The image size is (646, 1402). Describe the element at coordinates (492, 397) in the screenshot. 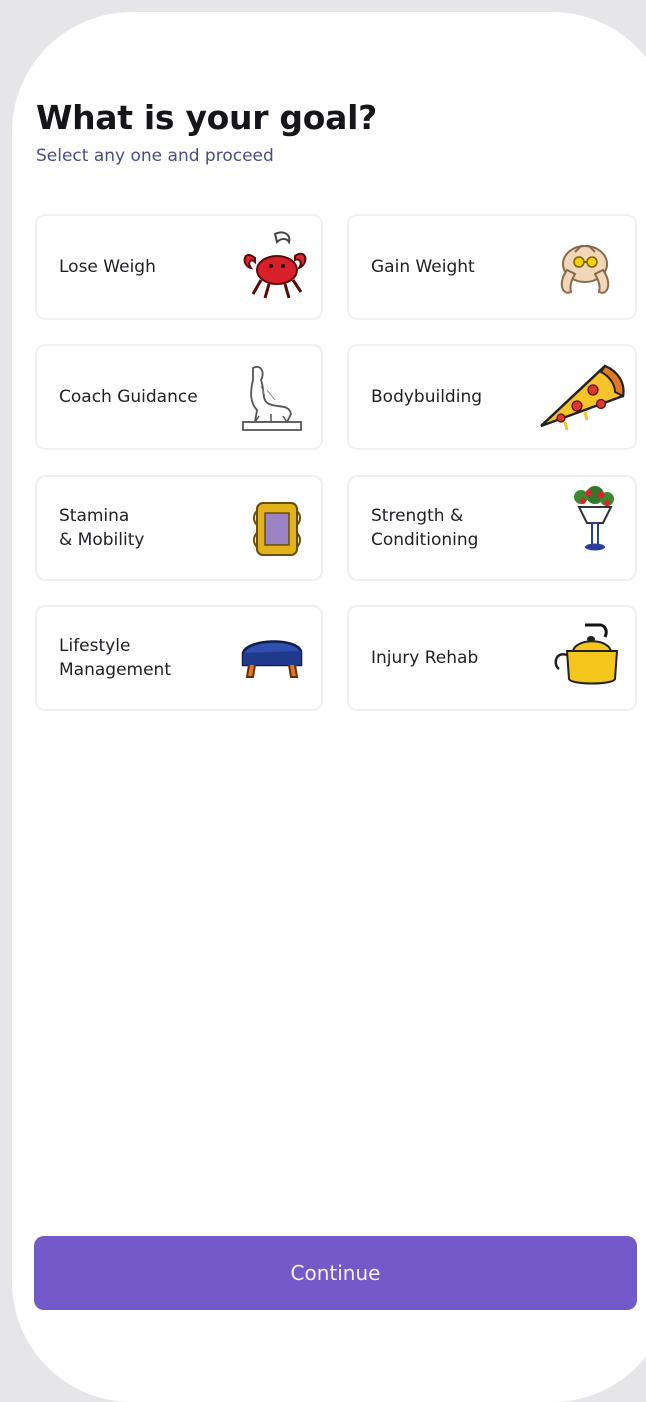

I see `goal-card-bodybuilding: Bodybuilding` at that location.